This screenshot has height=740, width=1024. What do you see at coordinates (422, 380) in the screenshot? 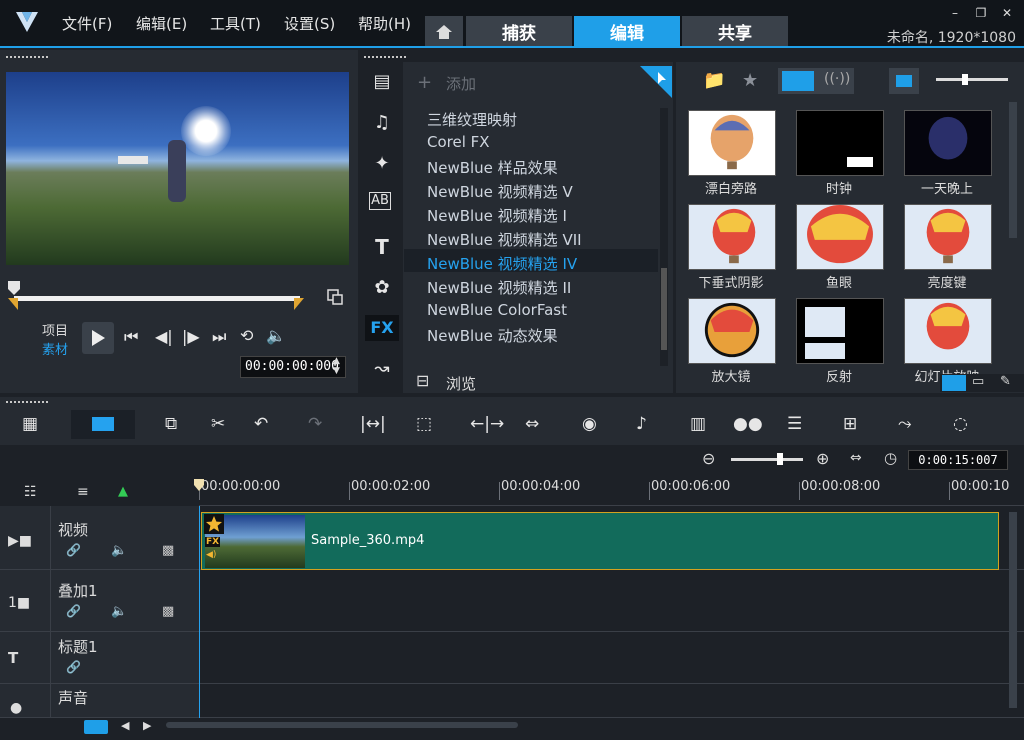
I see `browse-icon: ⊟` at bounding box center [422, 380].